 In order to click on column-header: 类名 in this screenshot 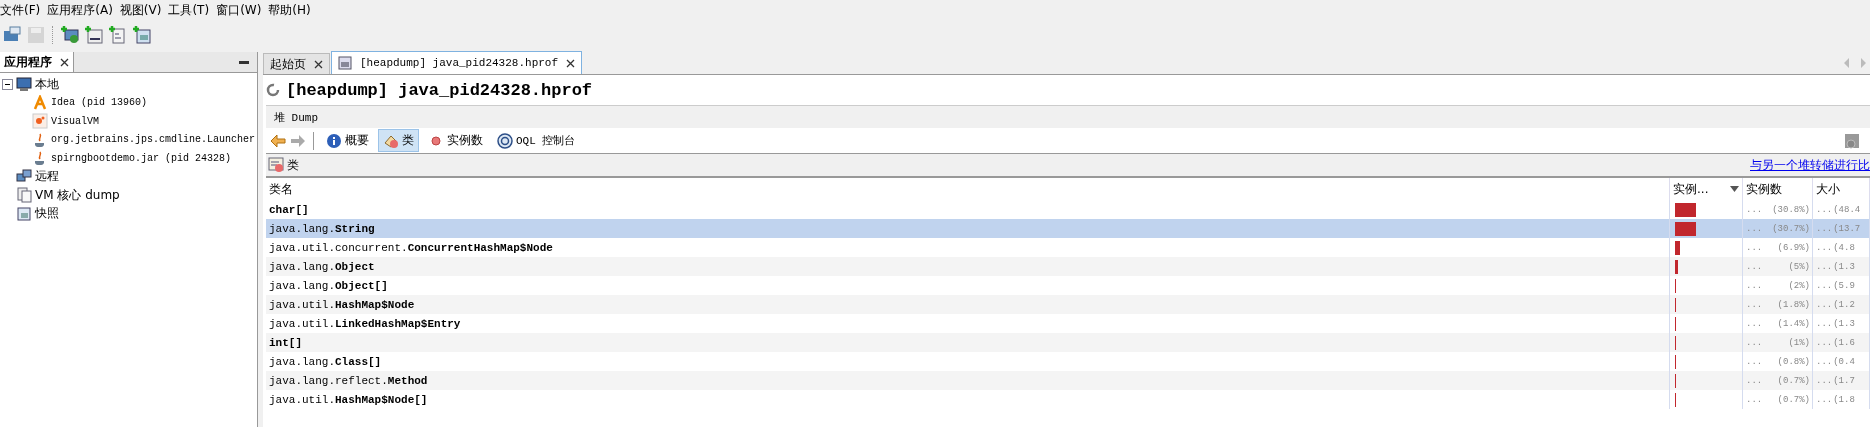, I will do `click(968, 189)`.